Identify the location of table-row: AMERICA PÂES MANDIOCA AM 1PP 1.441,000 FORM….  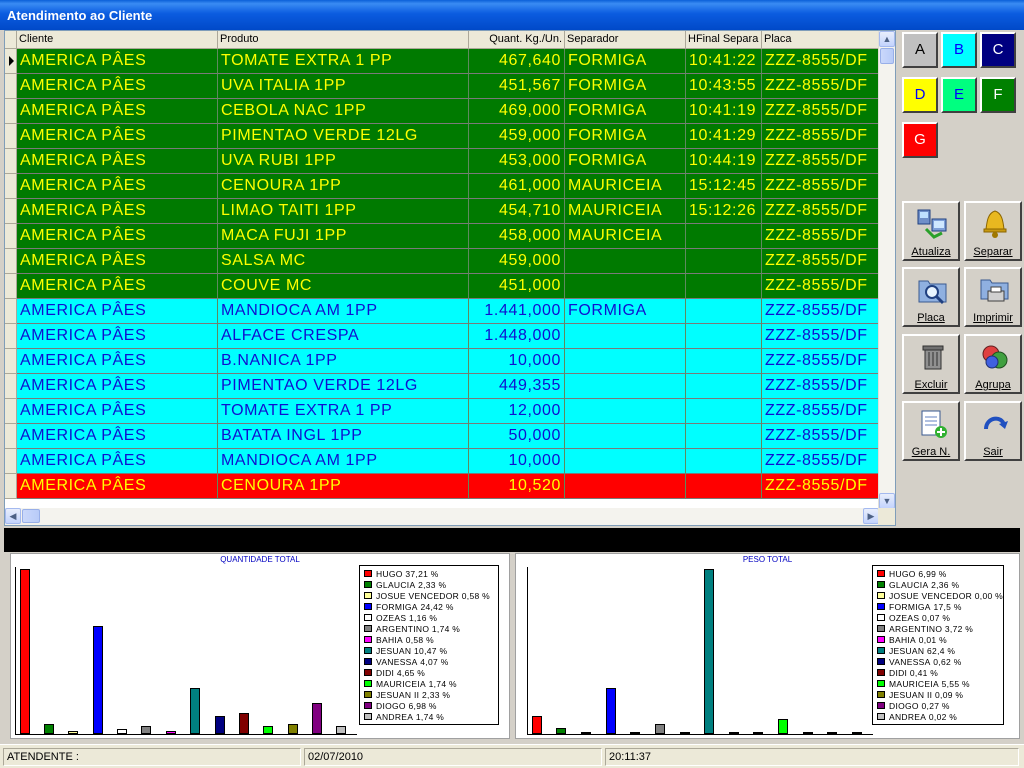
(442, 311).